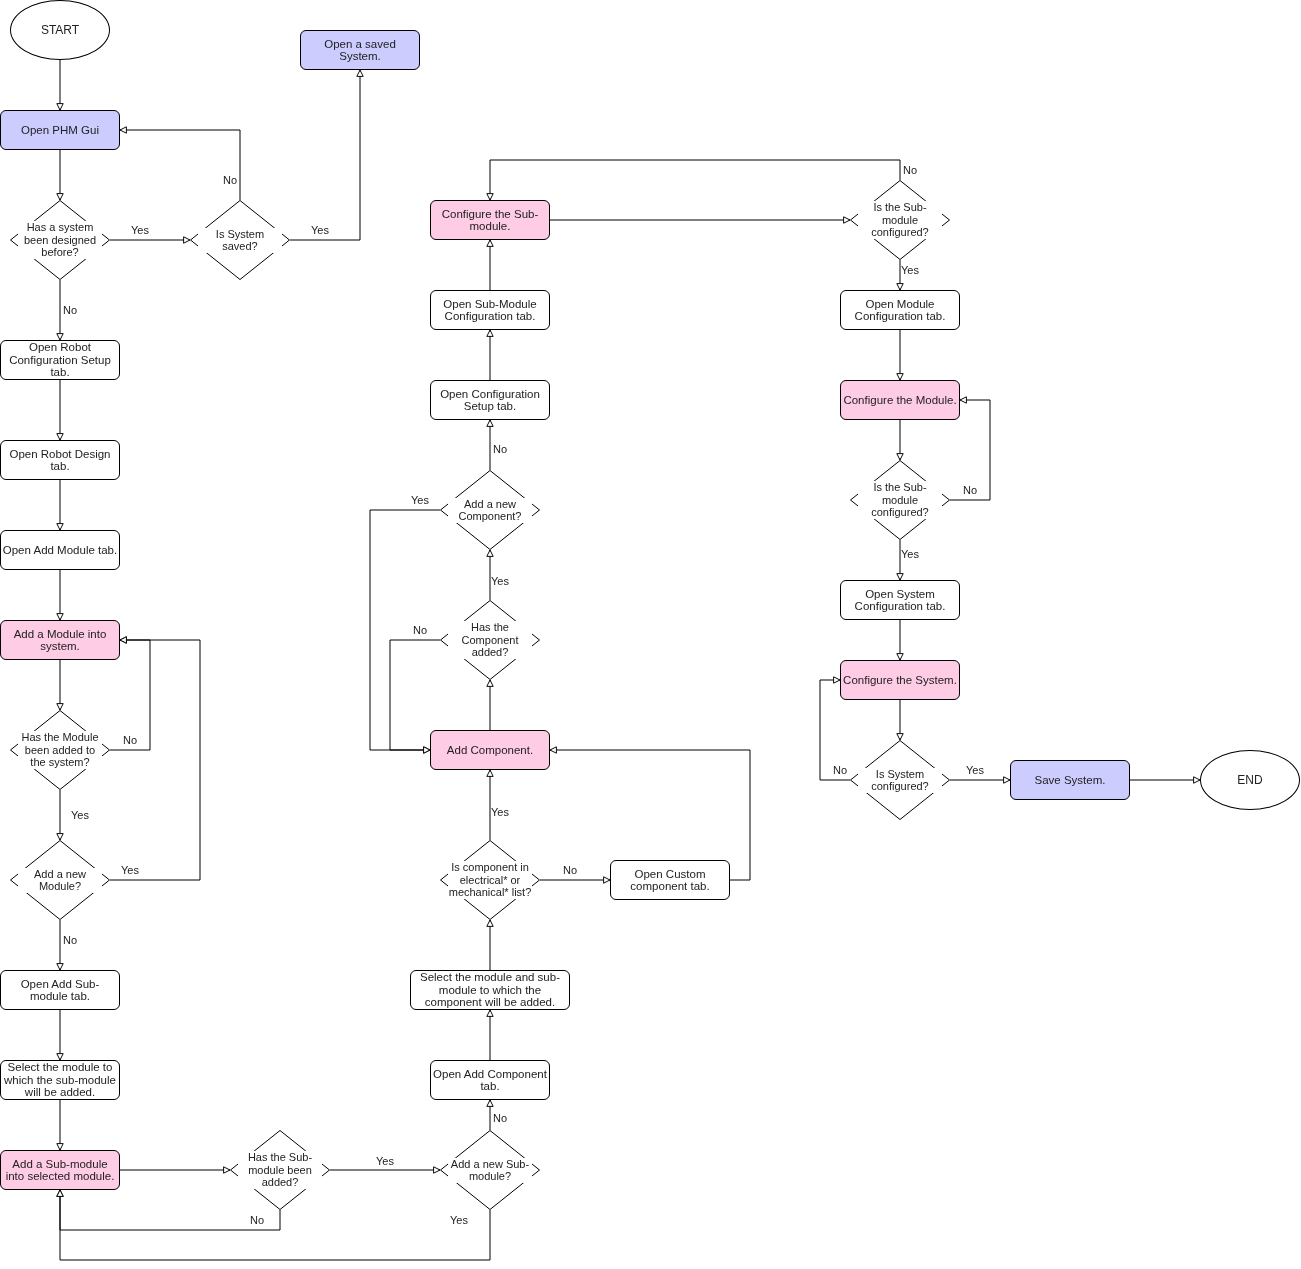 The height and width of the screenshot is (1269, 1301). Describe the element at coordinates (900, 600) in the screenshot. I see `process-step: Open System Configuration tab.` at that location.